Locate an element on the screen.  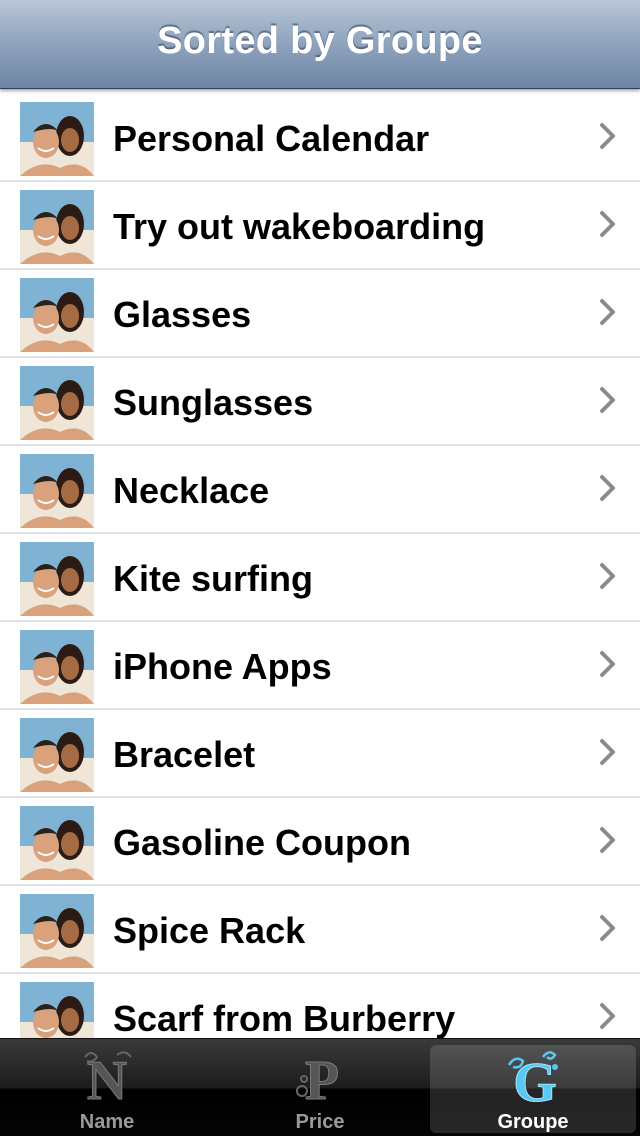
list-item: Gasoline Coupon is located at coordinates (320, 842).